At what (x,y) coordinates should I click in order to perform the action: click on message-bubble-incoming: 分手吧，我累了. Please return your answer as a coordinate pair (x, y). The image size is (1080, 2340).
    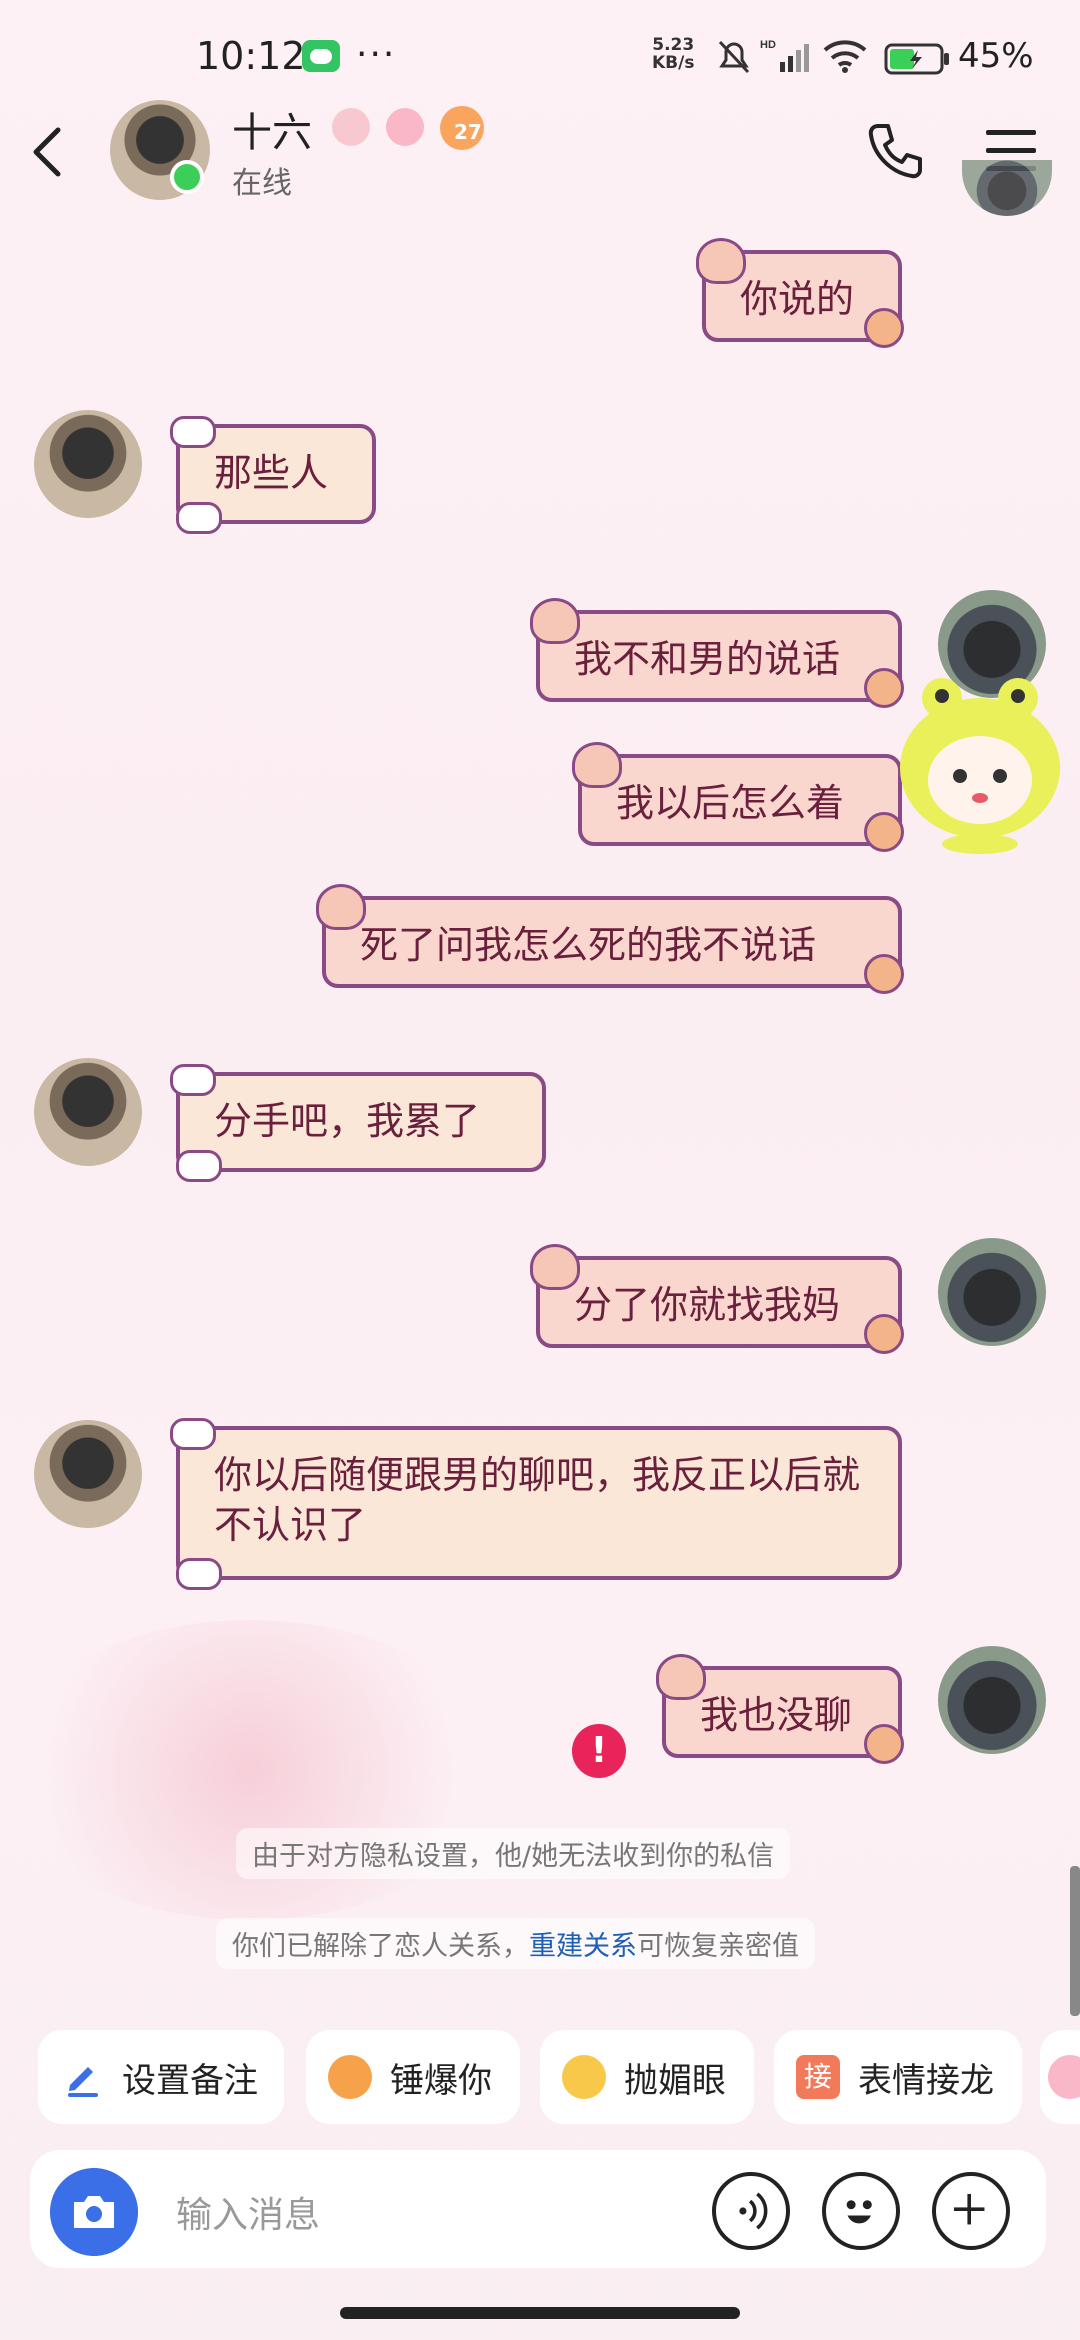
    Looking at the image, I should click on (358, 1123).